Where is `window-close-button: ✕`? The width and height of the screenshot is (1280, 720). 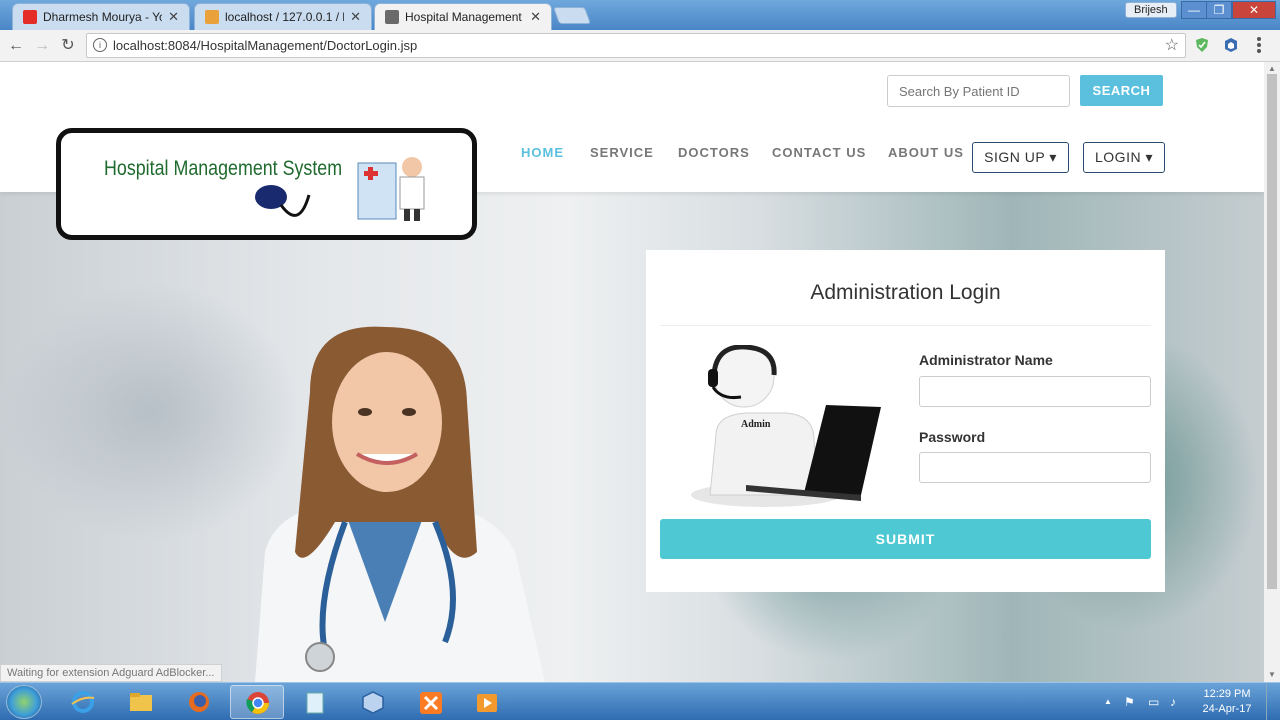
window-close-button: ✕ is located at coordinates (1254, 10).